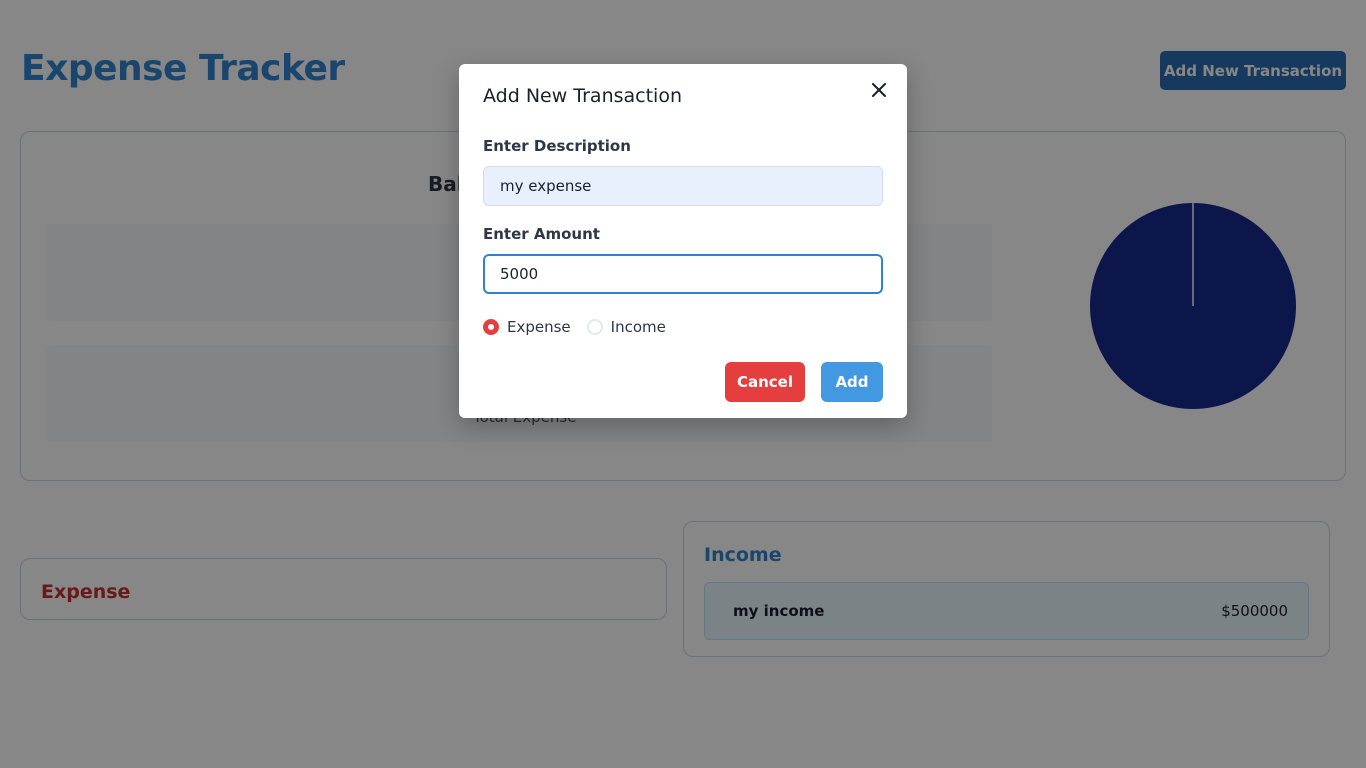  Describe the element at coordinates (491, 327) in the screenshot. I see `expense-radio` at that location.